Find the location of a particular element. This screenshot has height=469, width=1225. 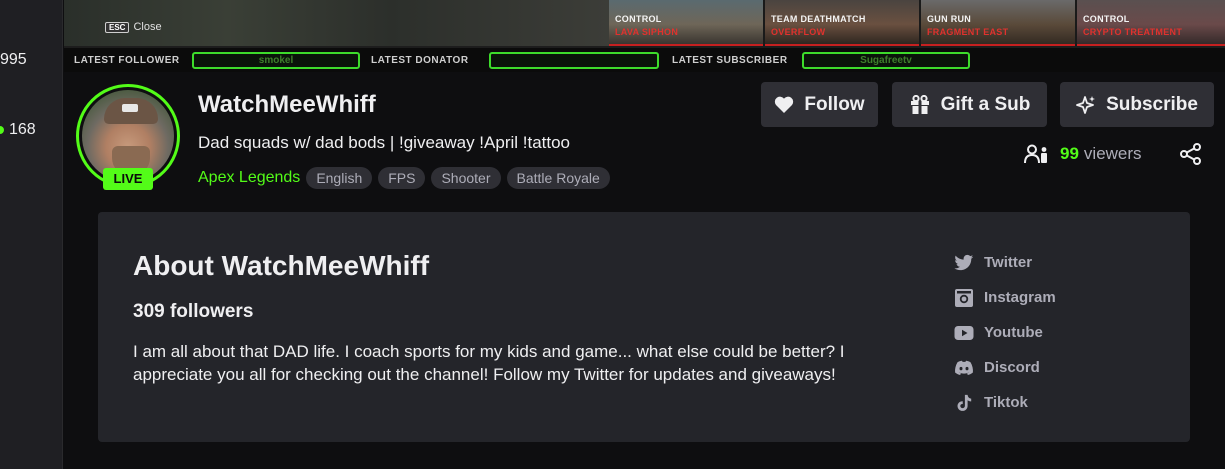

live-dot-icon is located at coordinates (2, 130).